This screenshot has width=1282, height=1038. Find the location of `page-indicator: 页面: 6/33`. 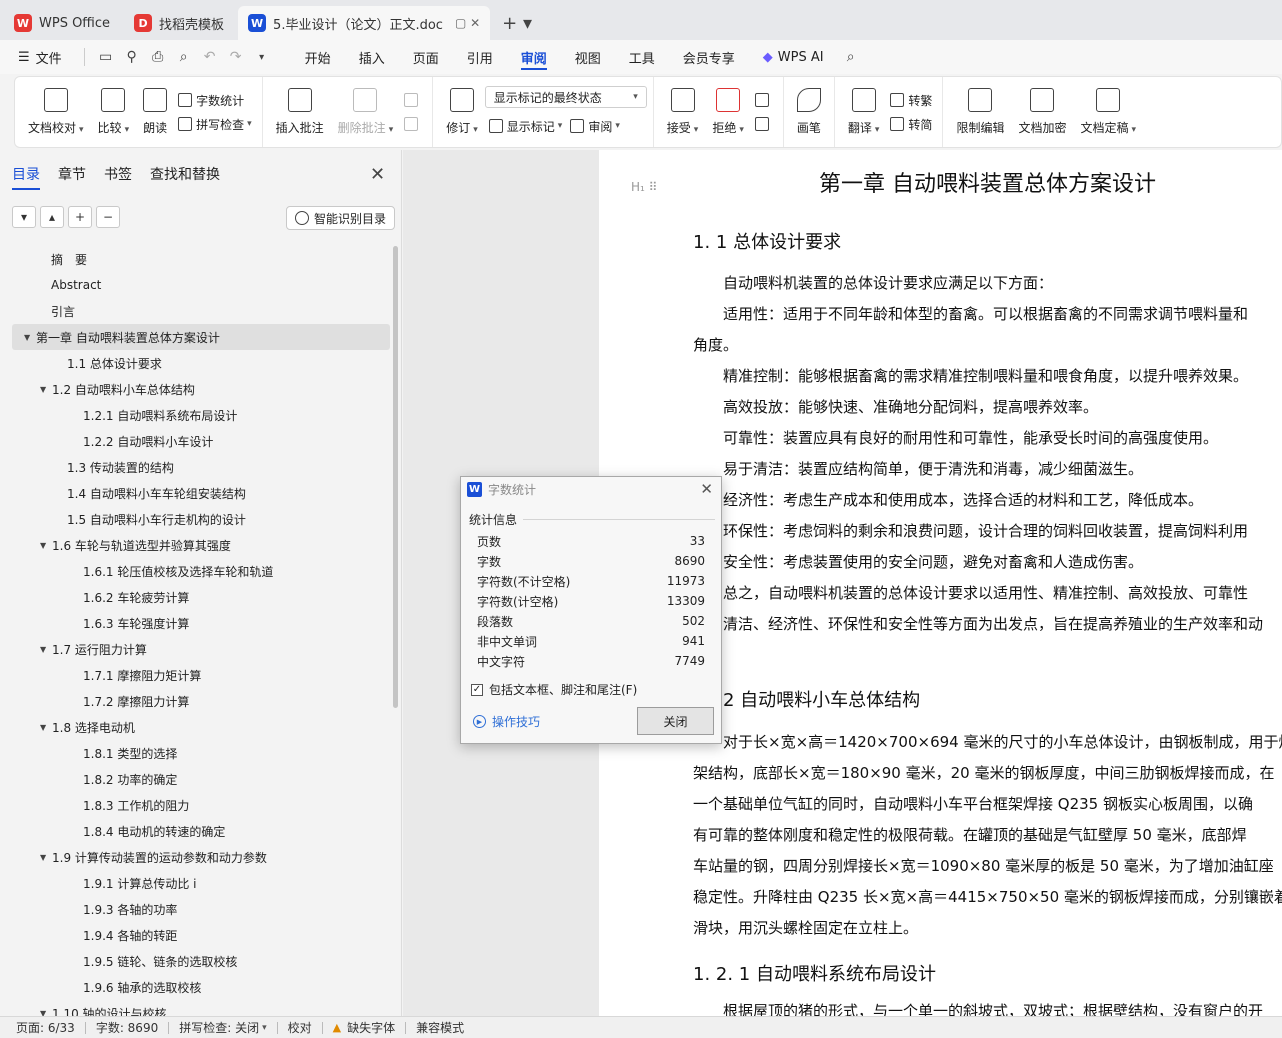

page-indicator: 页面: 6/33 is located at coordinates (45, 1027).